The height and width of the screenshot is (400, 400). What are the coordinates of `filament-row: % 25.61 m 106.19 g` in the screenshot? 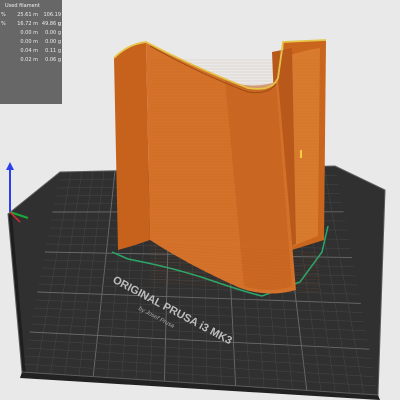 It's located at (31, 19).